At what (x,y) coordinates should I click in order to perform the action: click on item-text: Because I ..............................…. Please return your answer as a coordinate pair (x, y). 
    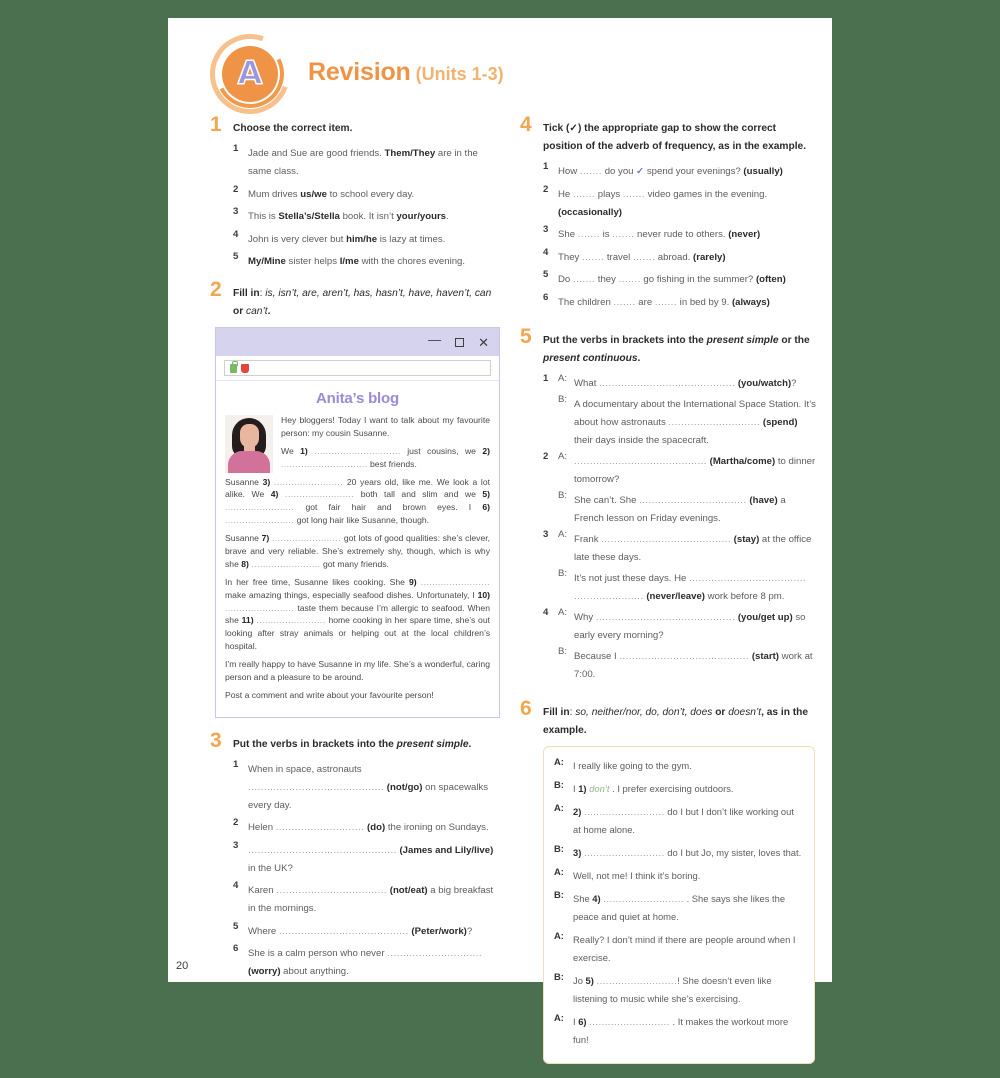
    Looking at the image, I should click on (693, 665).